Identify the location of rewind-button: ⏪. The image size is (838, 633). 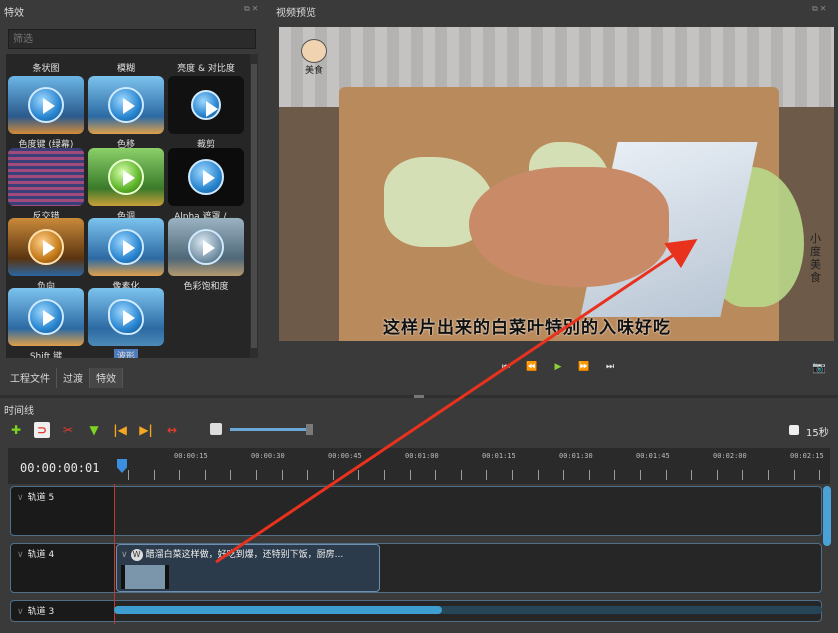
(532, 367).